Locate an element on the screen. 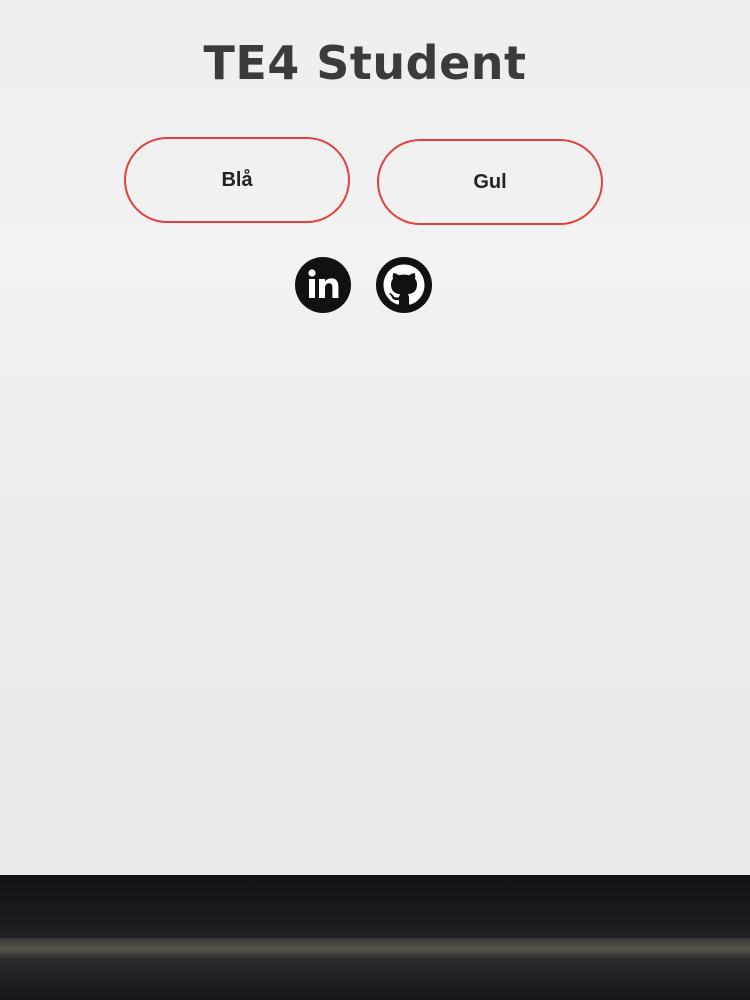 The width and height of the screenshot is (750, 1000). monitor-frame-edge is located at coordinates (375, 949).